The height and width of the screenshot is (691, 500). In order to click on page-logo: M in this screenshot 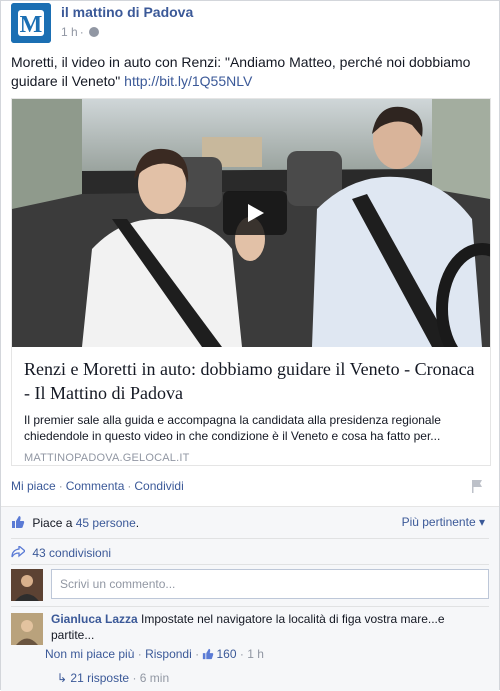, I will do `click(31, 23)`.